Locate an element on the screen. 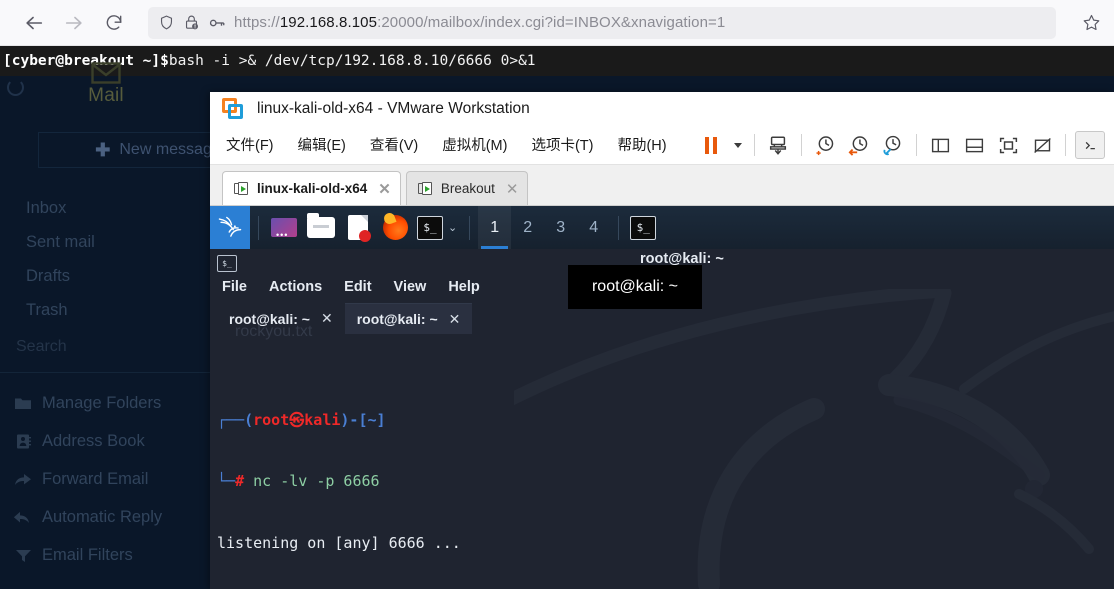 The image size is (1114, 589). snapshot-manager-button is located at coordinates (893, 145).